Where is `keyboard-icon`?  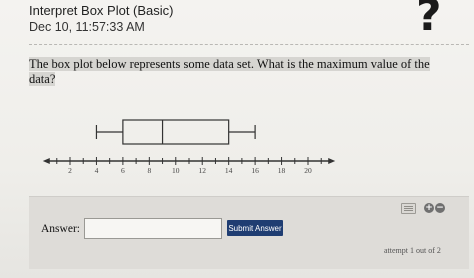 keyboard-icon is located at coordinates (408, 208).